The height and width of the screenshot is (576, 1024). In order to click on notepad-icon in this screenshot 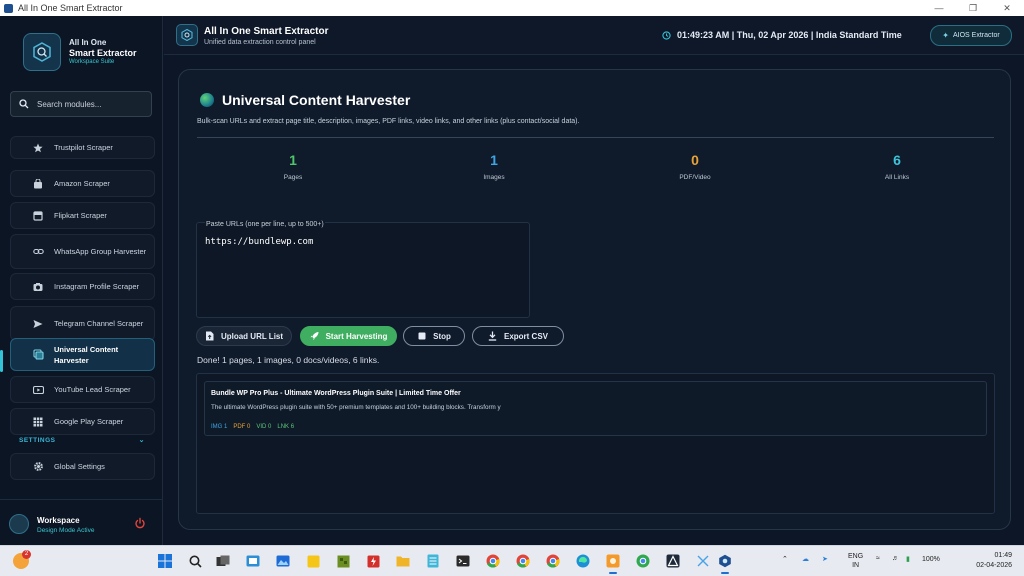, I will do `click(433, 561)`.